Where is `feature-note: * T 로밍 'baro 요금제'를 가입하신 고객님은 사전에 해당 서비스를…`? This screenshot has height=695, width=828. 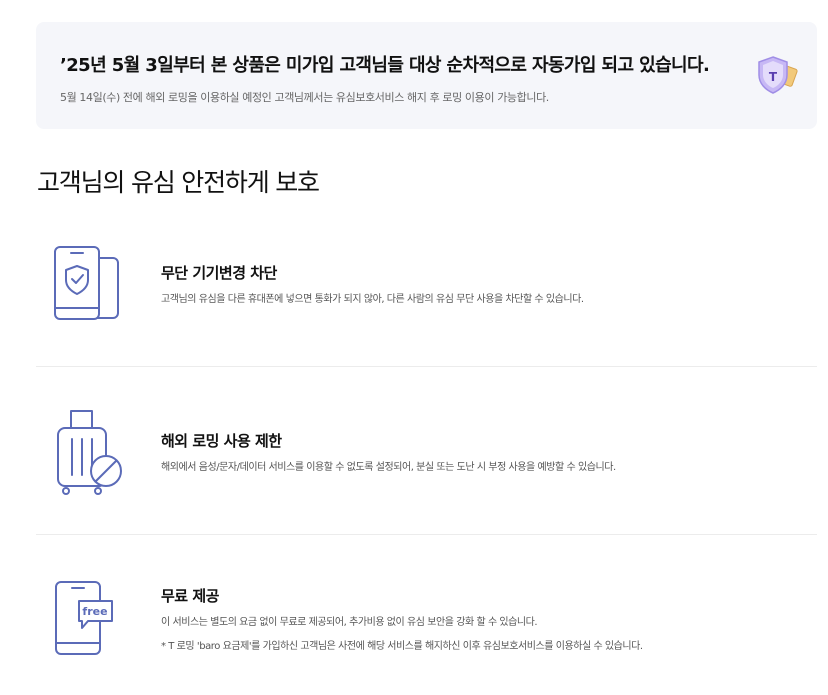
feature-note: * T 로밍 'baro 요금제'를 가입하신 고객님은 사전에 해당 서비스를… is located at coordinates (402, 646).